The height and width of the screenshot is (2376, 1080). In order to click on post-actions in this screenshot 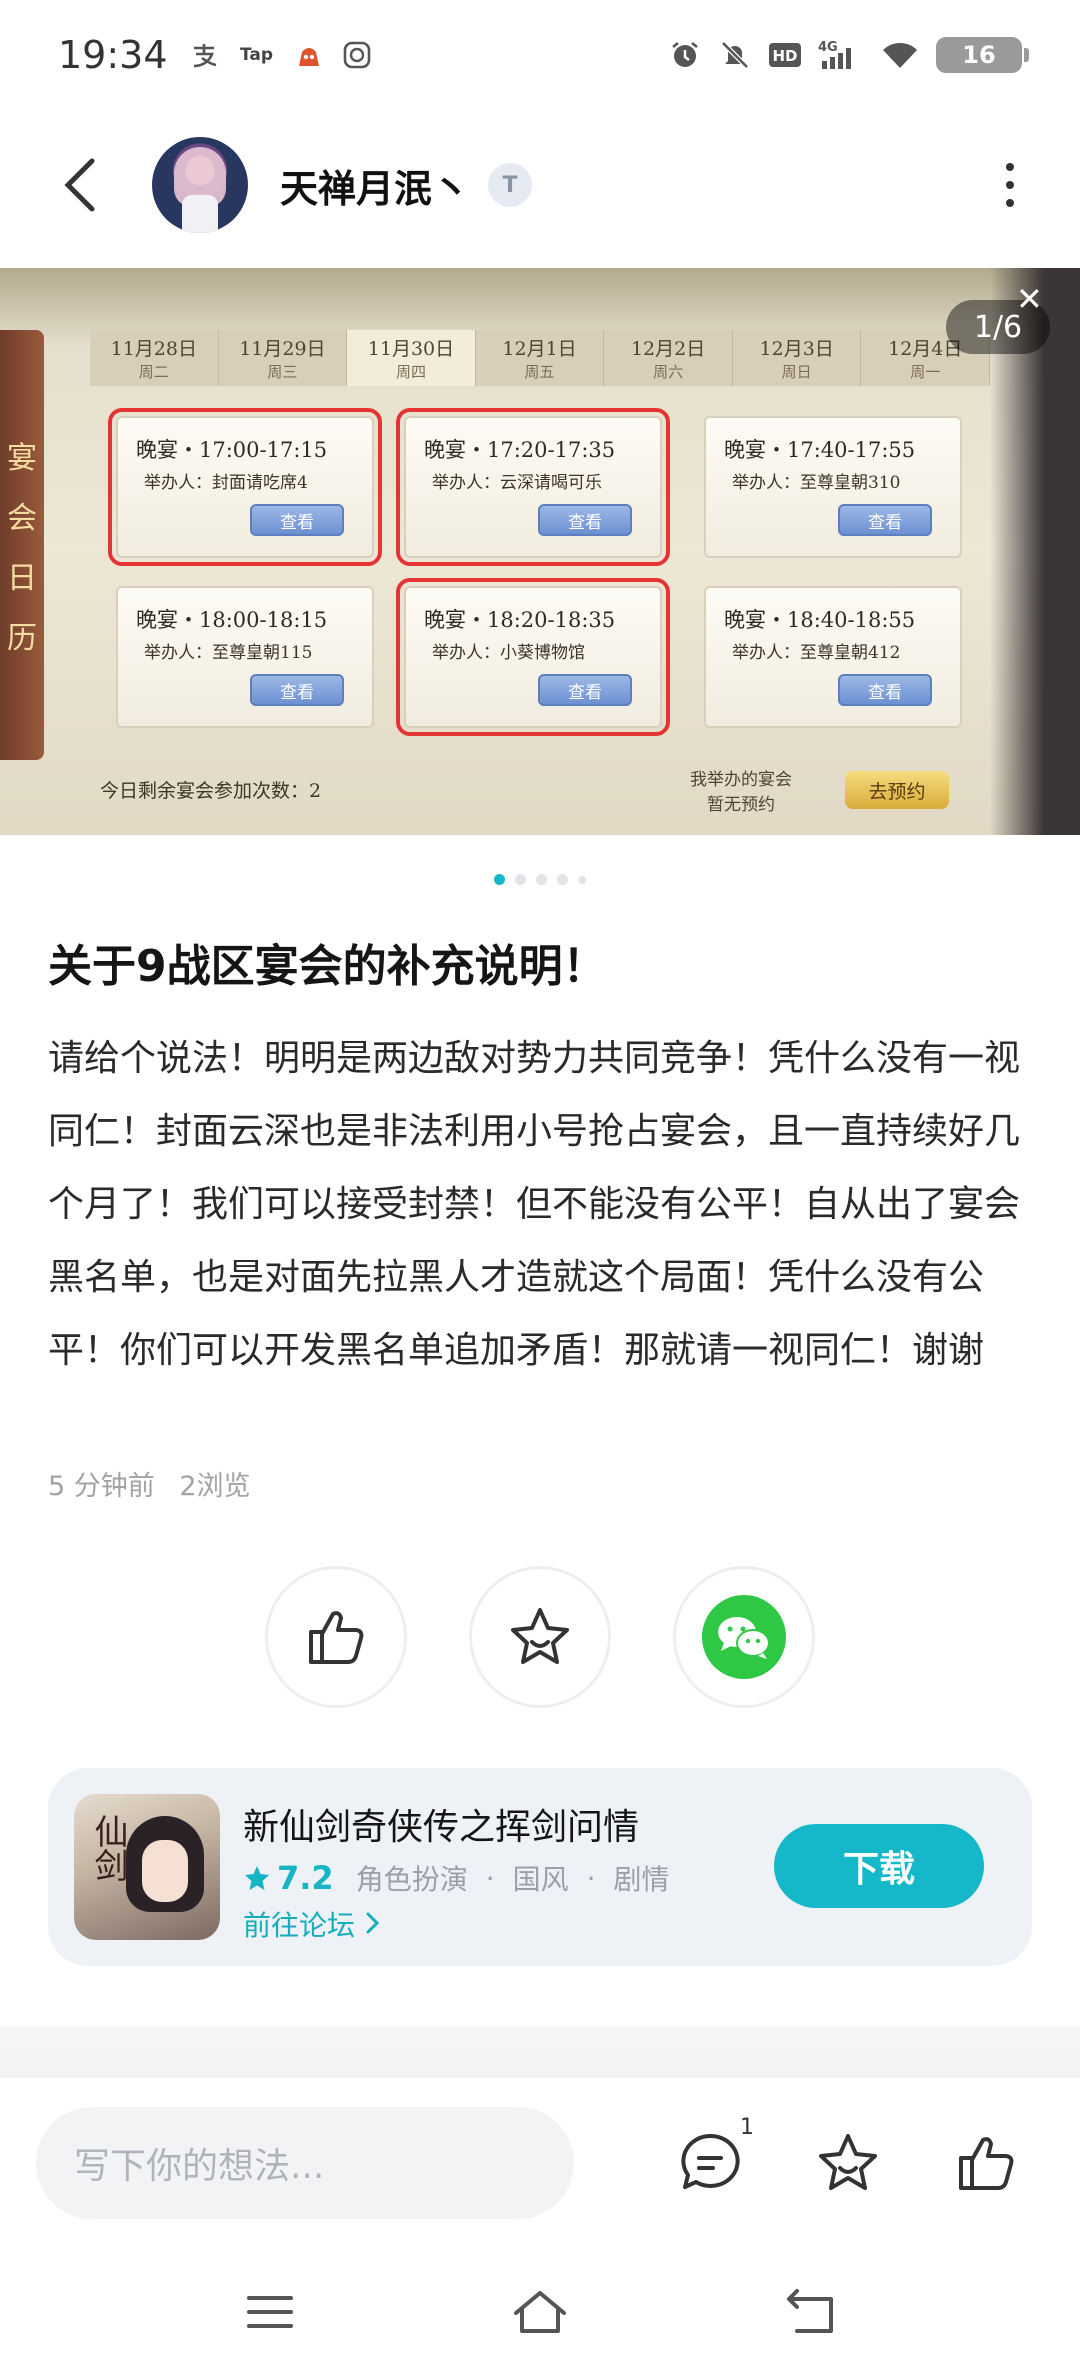, I will do `click(540, 1637)`.